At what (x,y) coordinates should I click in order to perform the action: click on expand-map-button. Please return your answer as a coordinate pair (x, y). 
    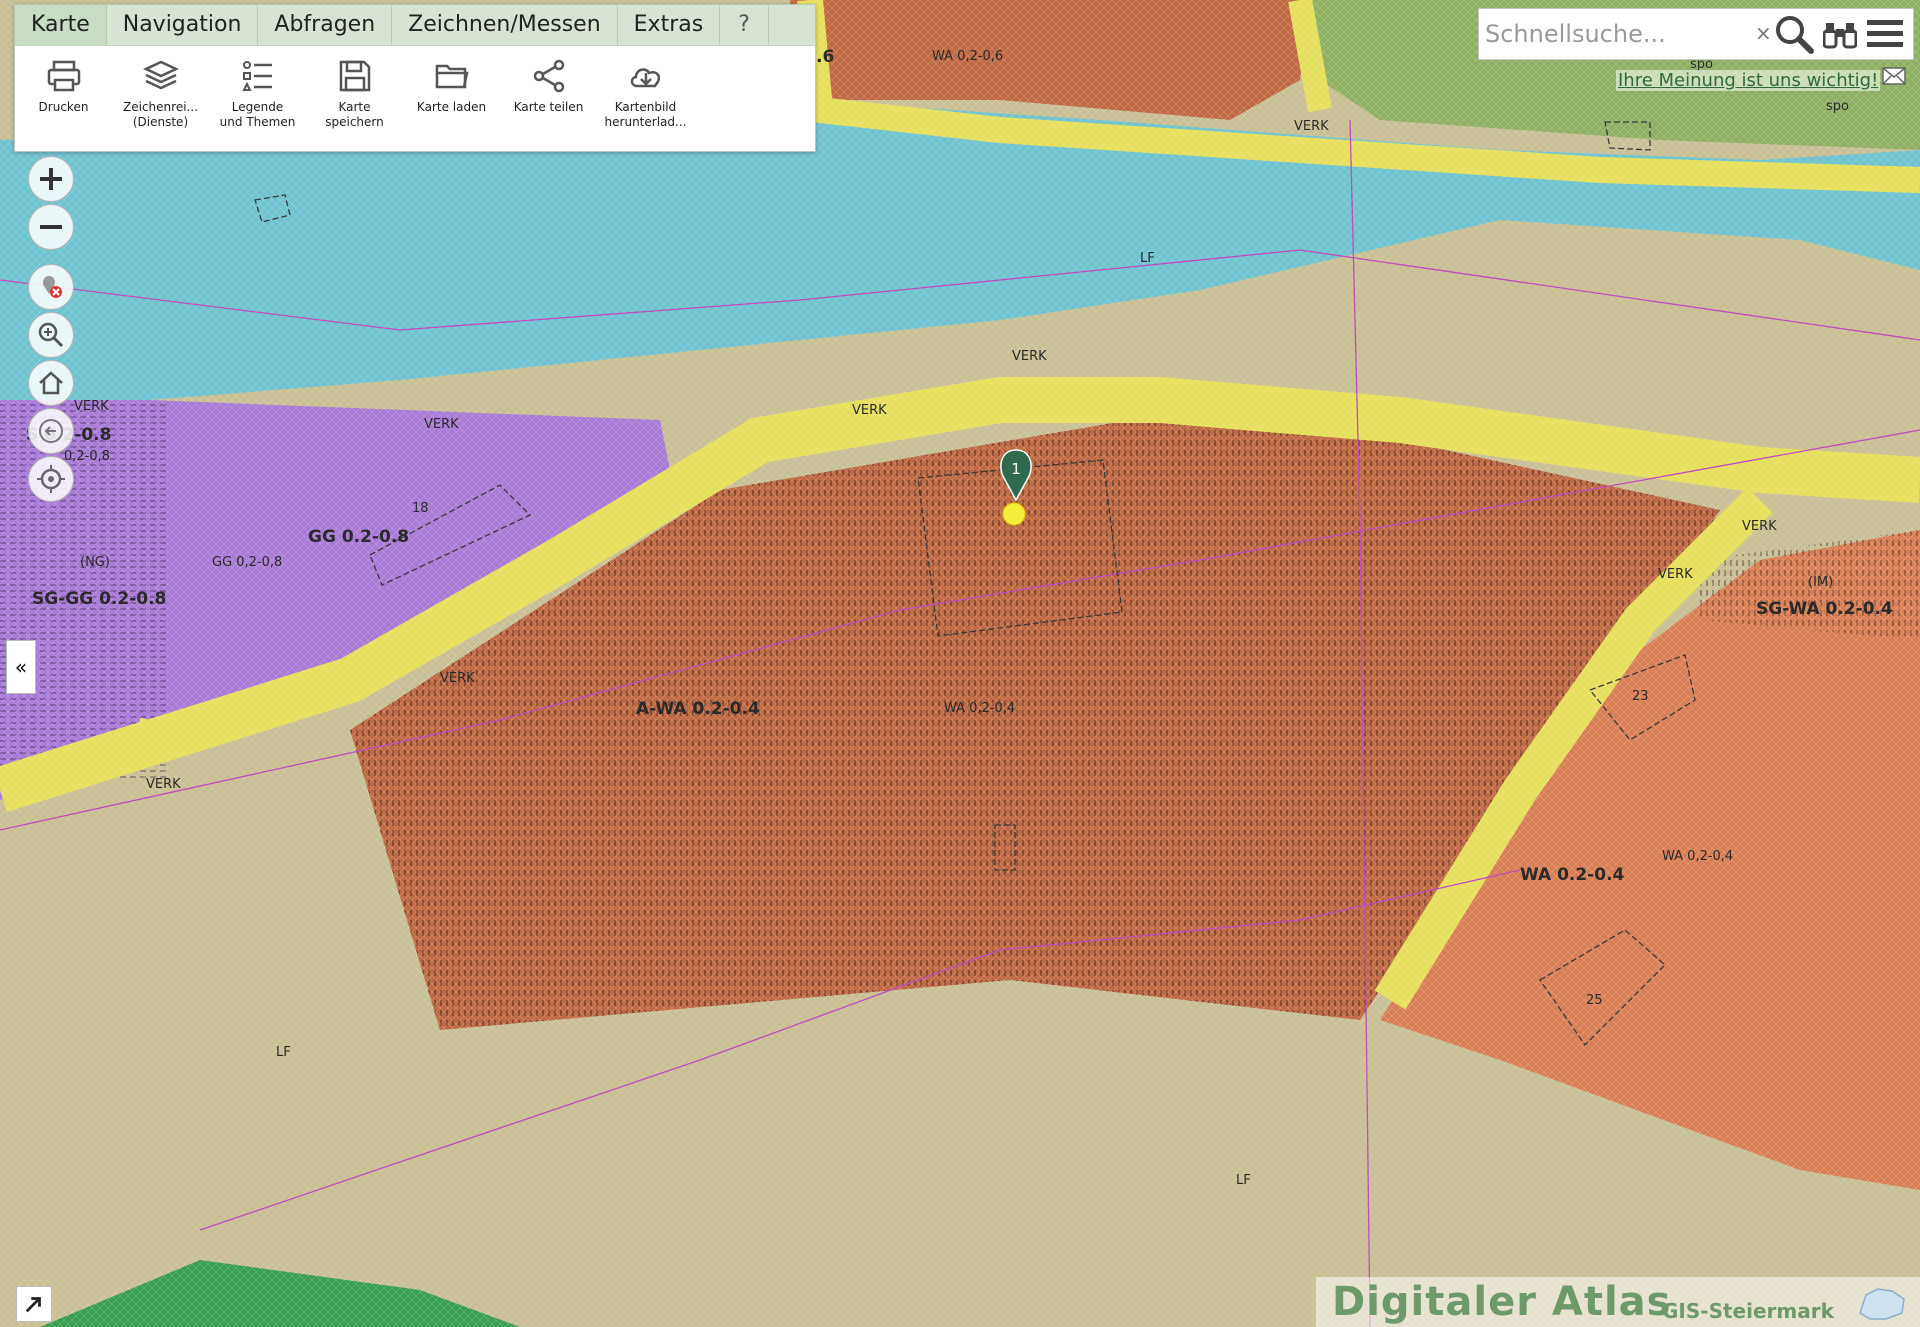
    Looking at the image, I should click on (34, 1304).